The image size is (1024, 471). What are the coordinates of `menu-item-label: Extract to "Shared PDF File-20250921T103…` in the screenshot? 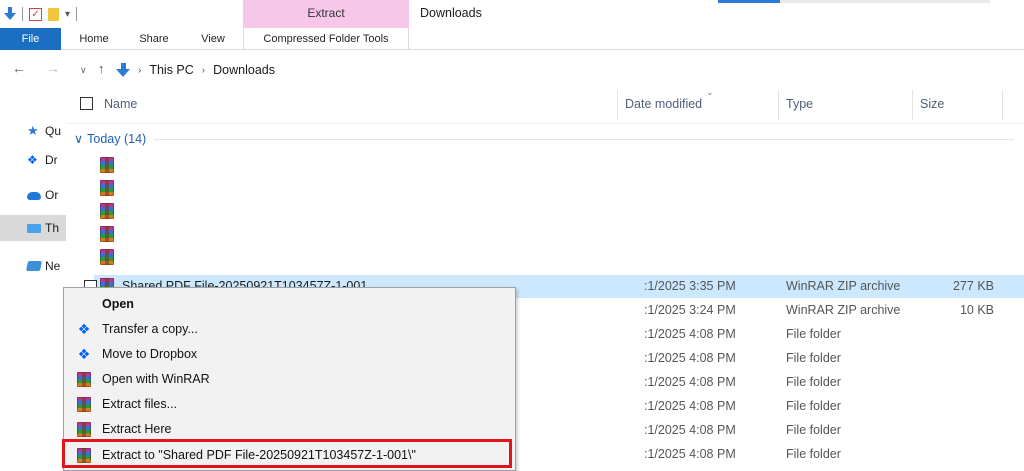 It's located at (259, 455).